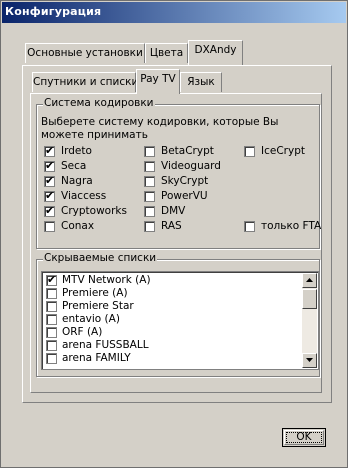 This screenshot has width=348, height=468. I want to click on checkbox-cryptoworks: ✔ Cryptoworks, so click(85, 210).